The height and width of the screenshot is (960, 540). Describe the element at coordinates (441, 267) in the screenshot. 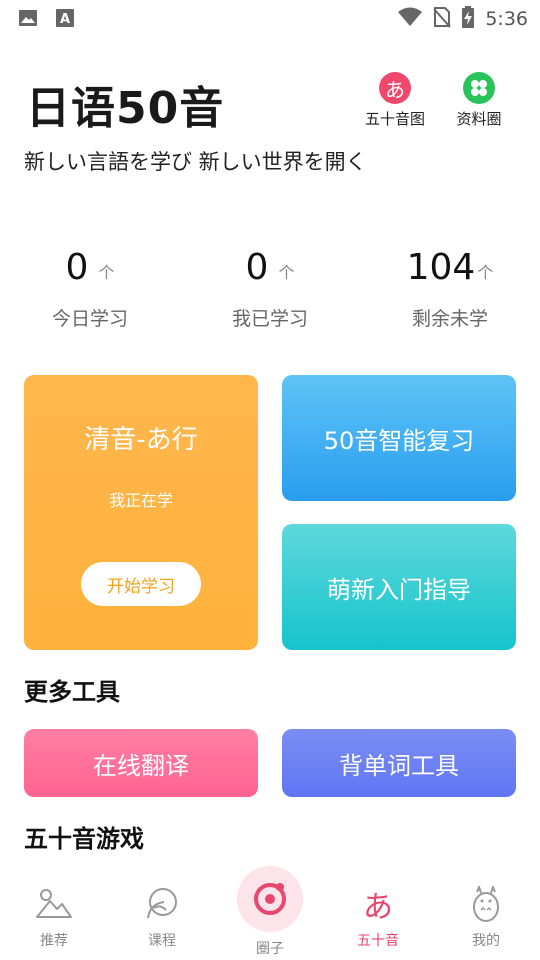

I see `stat-value: 104` at that location.